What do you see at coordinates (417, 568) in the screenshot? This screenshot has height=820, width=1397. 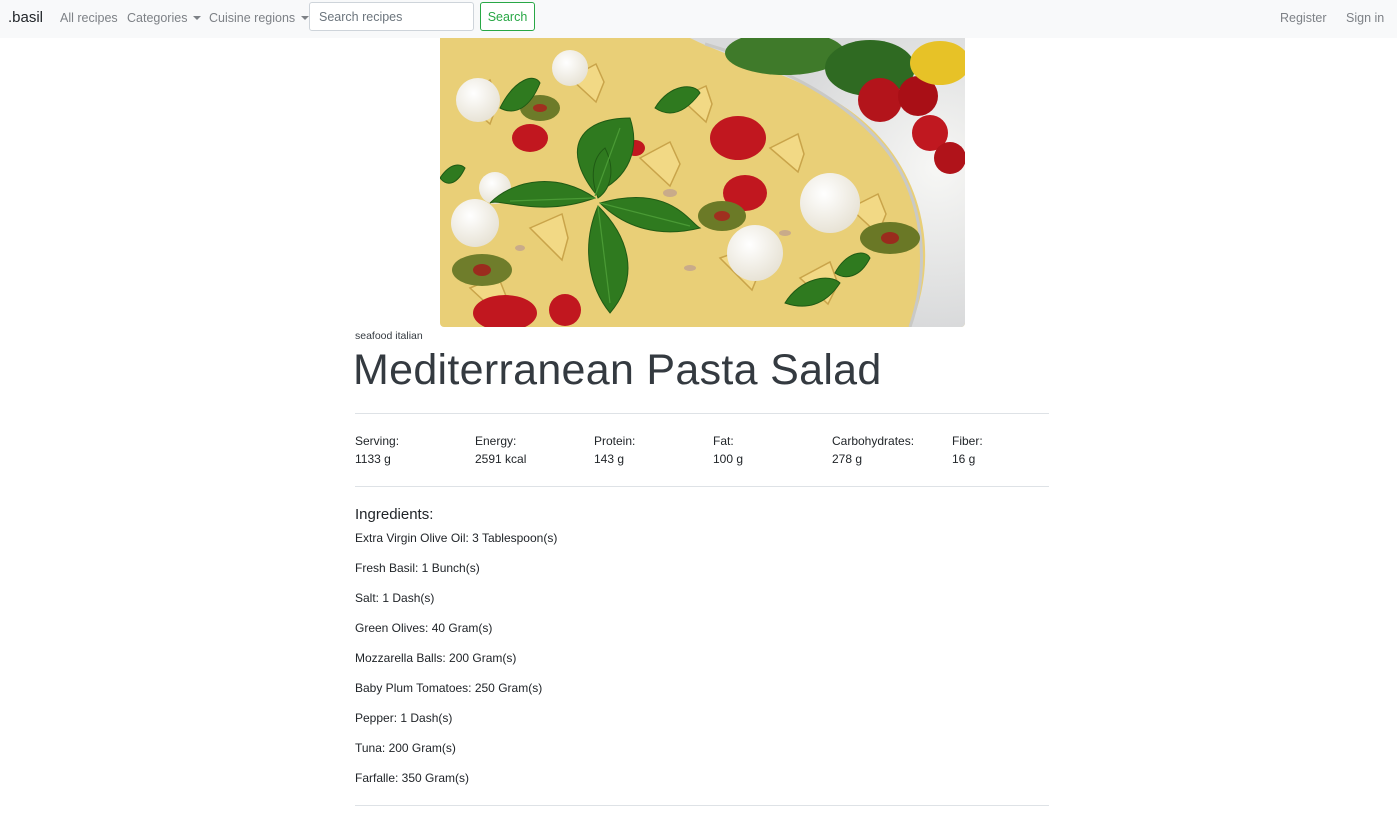 I see `ingredient-item: Fresh Basil: 1 Bunch(s)` at bounding box center [417, 568].